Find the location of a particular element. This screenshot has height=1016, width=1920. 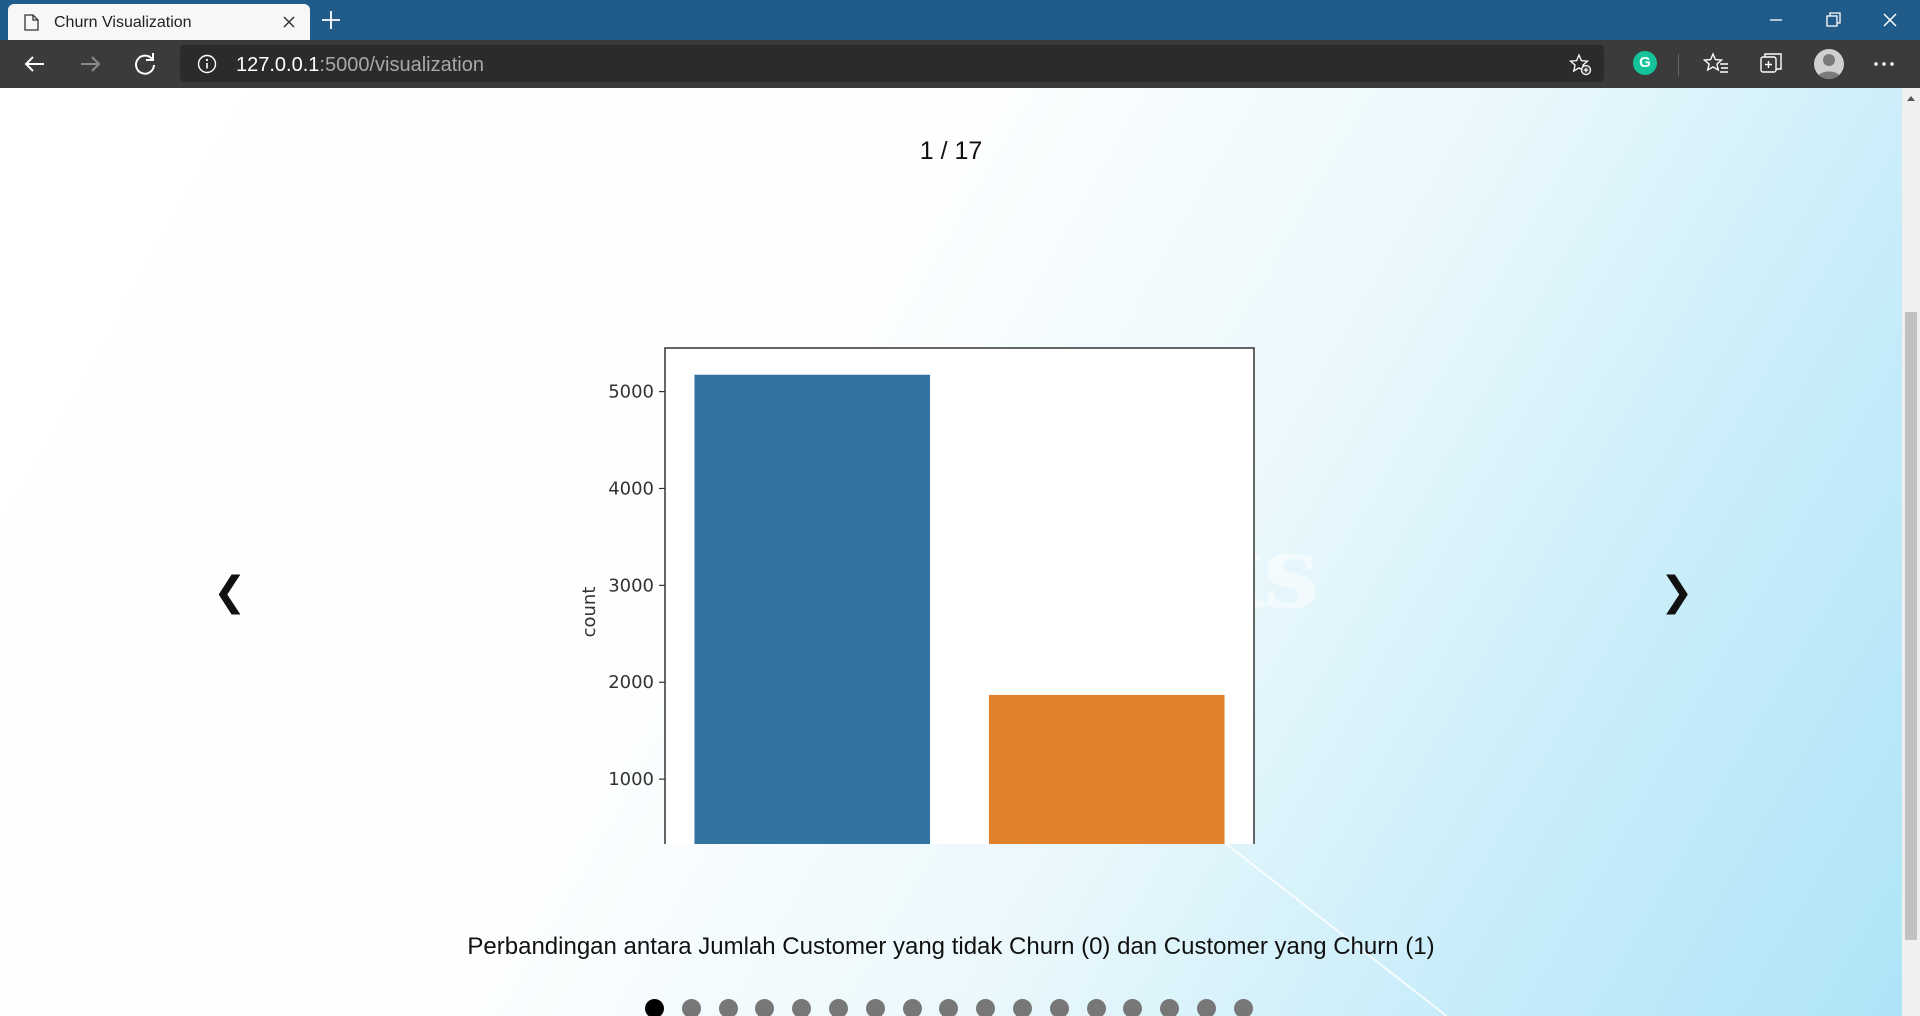

tab-title: Churn Visualization is located at coordinates (123, 22).